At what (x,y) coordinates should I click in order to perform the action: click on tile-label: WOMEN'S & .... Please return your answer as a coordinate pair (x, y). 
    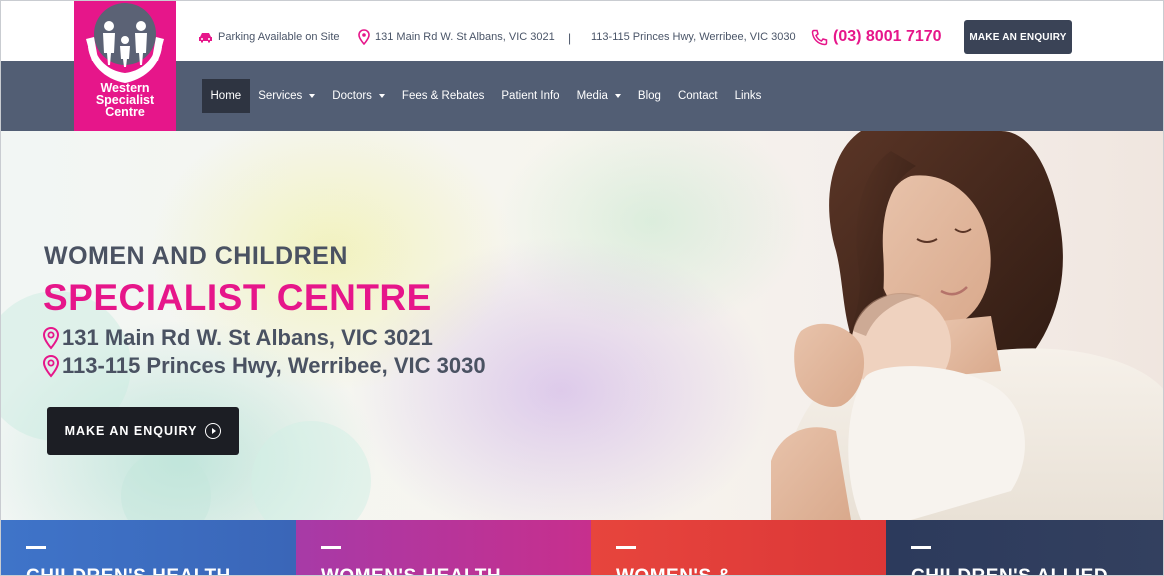
    Looking at the image, I should click on (685, 570).